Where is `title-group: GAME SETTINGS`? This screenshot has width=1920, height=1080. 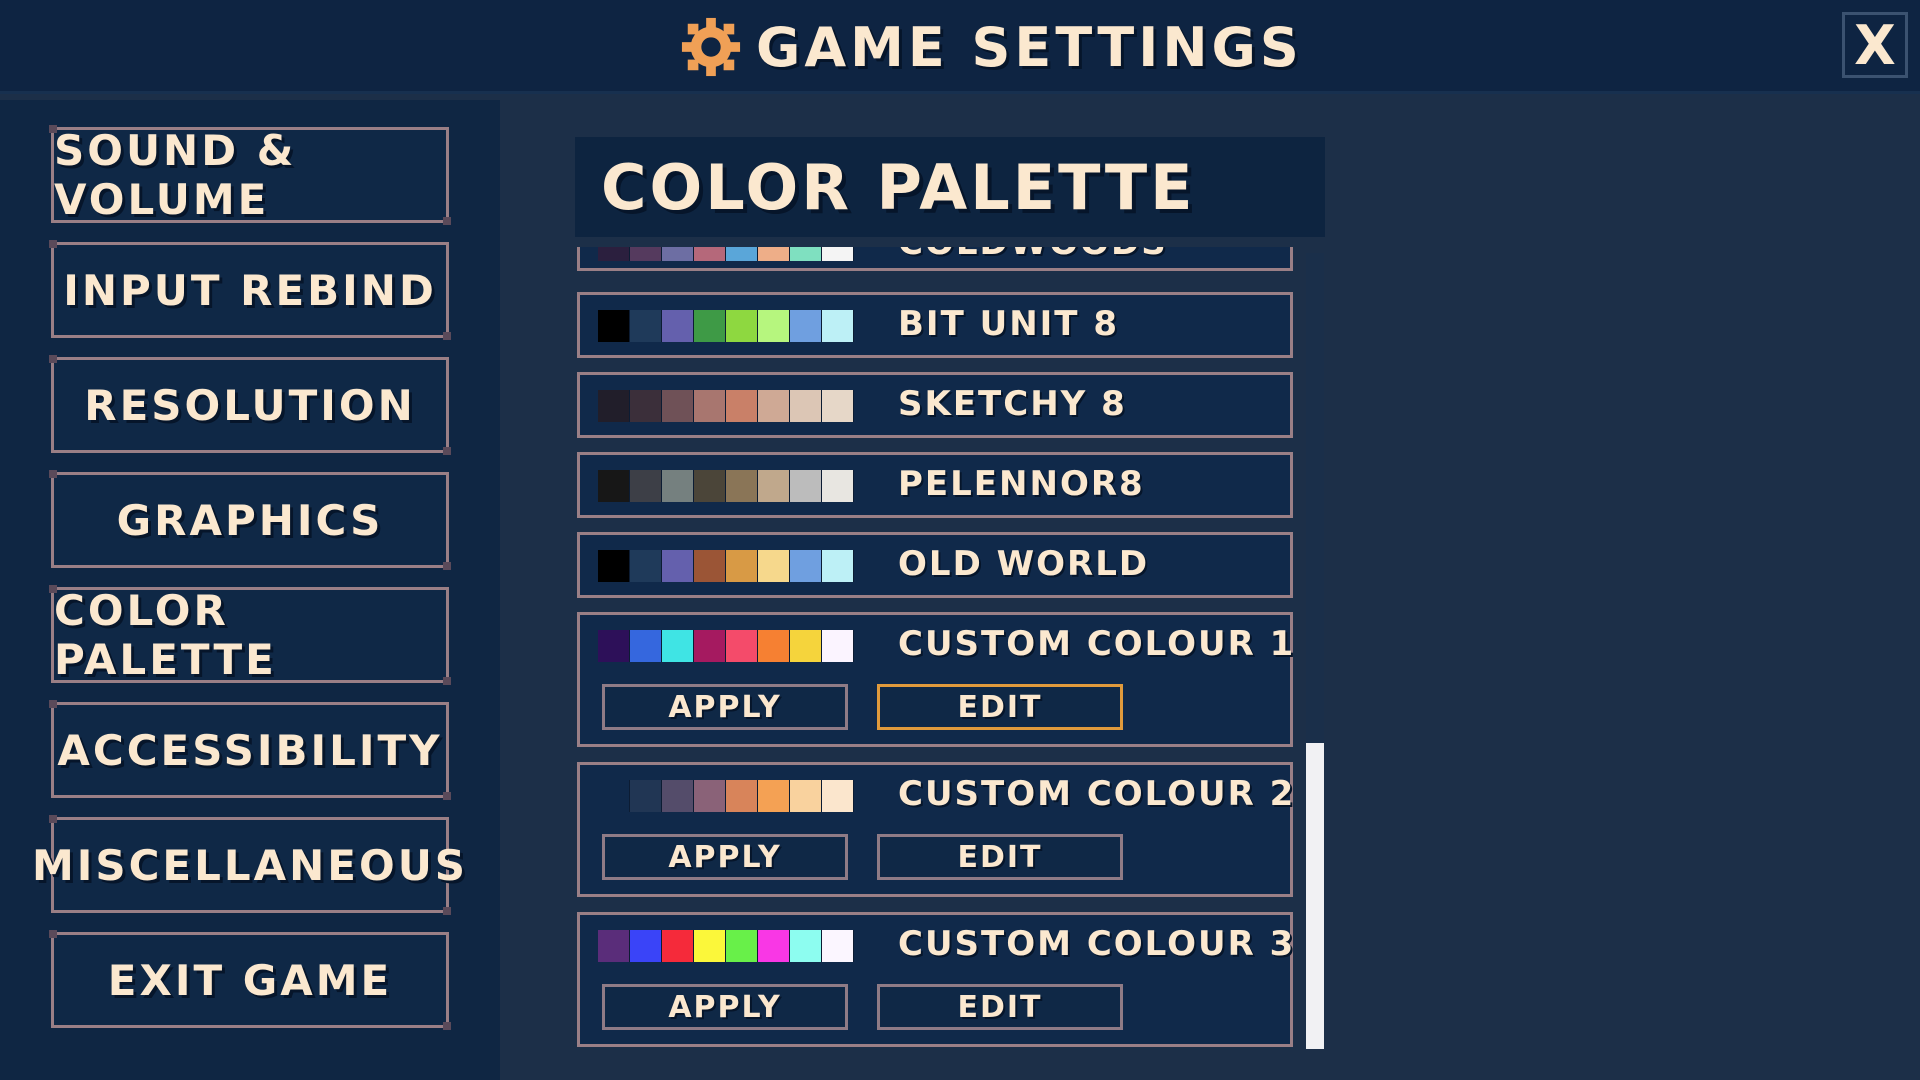 title-group: GAME SETTINGS is located at coordinates (991, 47).